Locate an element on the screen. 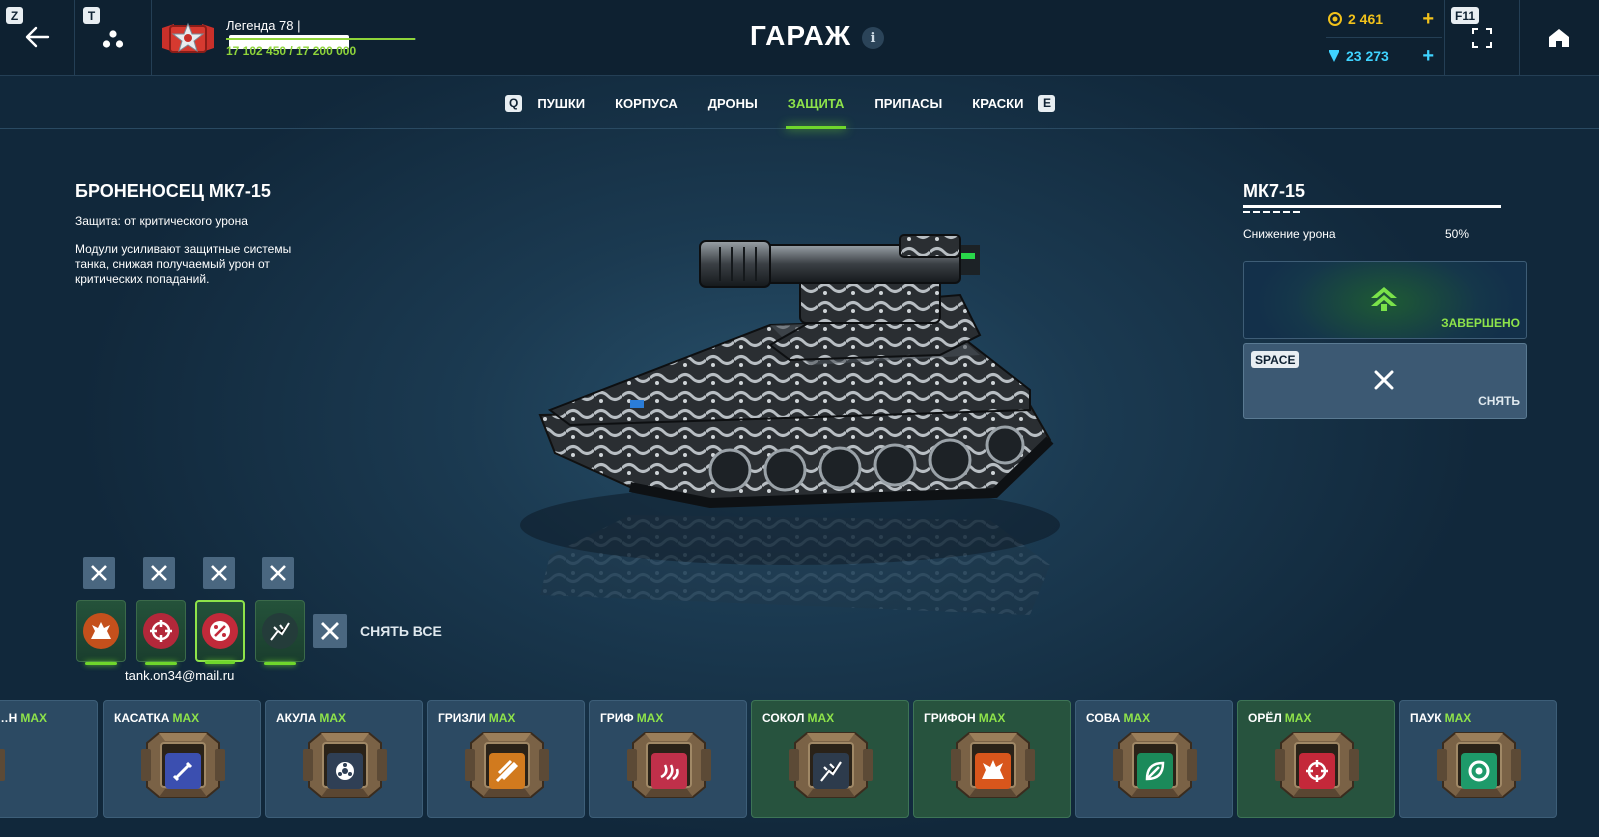 The image size is (1599, 837). module-card-title: …НMAX is located at coordinates (23, 718).